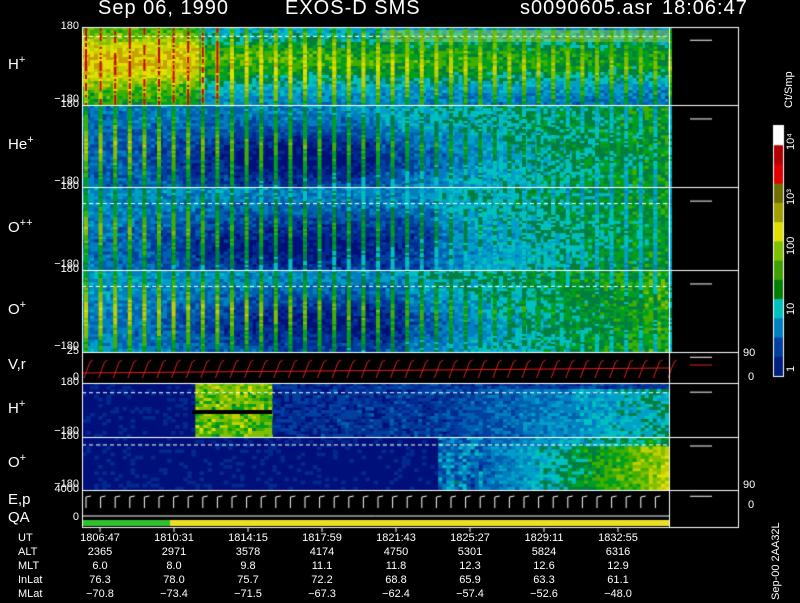  Describe the element at coordinates (791, 308) in the screenshot. I see `colorbar-tick: 10` at that location.